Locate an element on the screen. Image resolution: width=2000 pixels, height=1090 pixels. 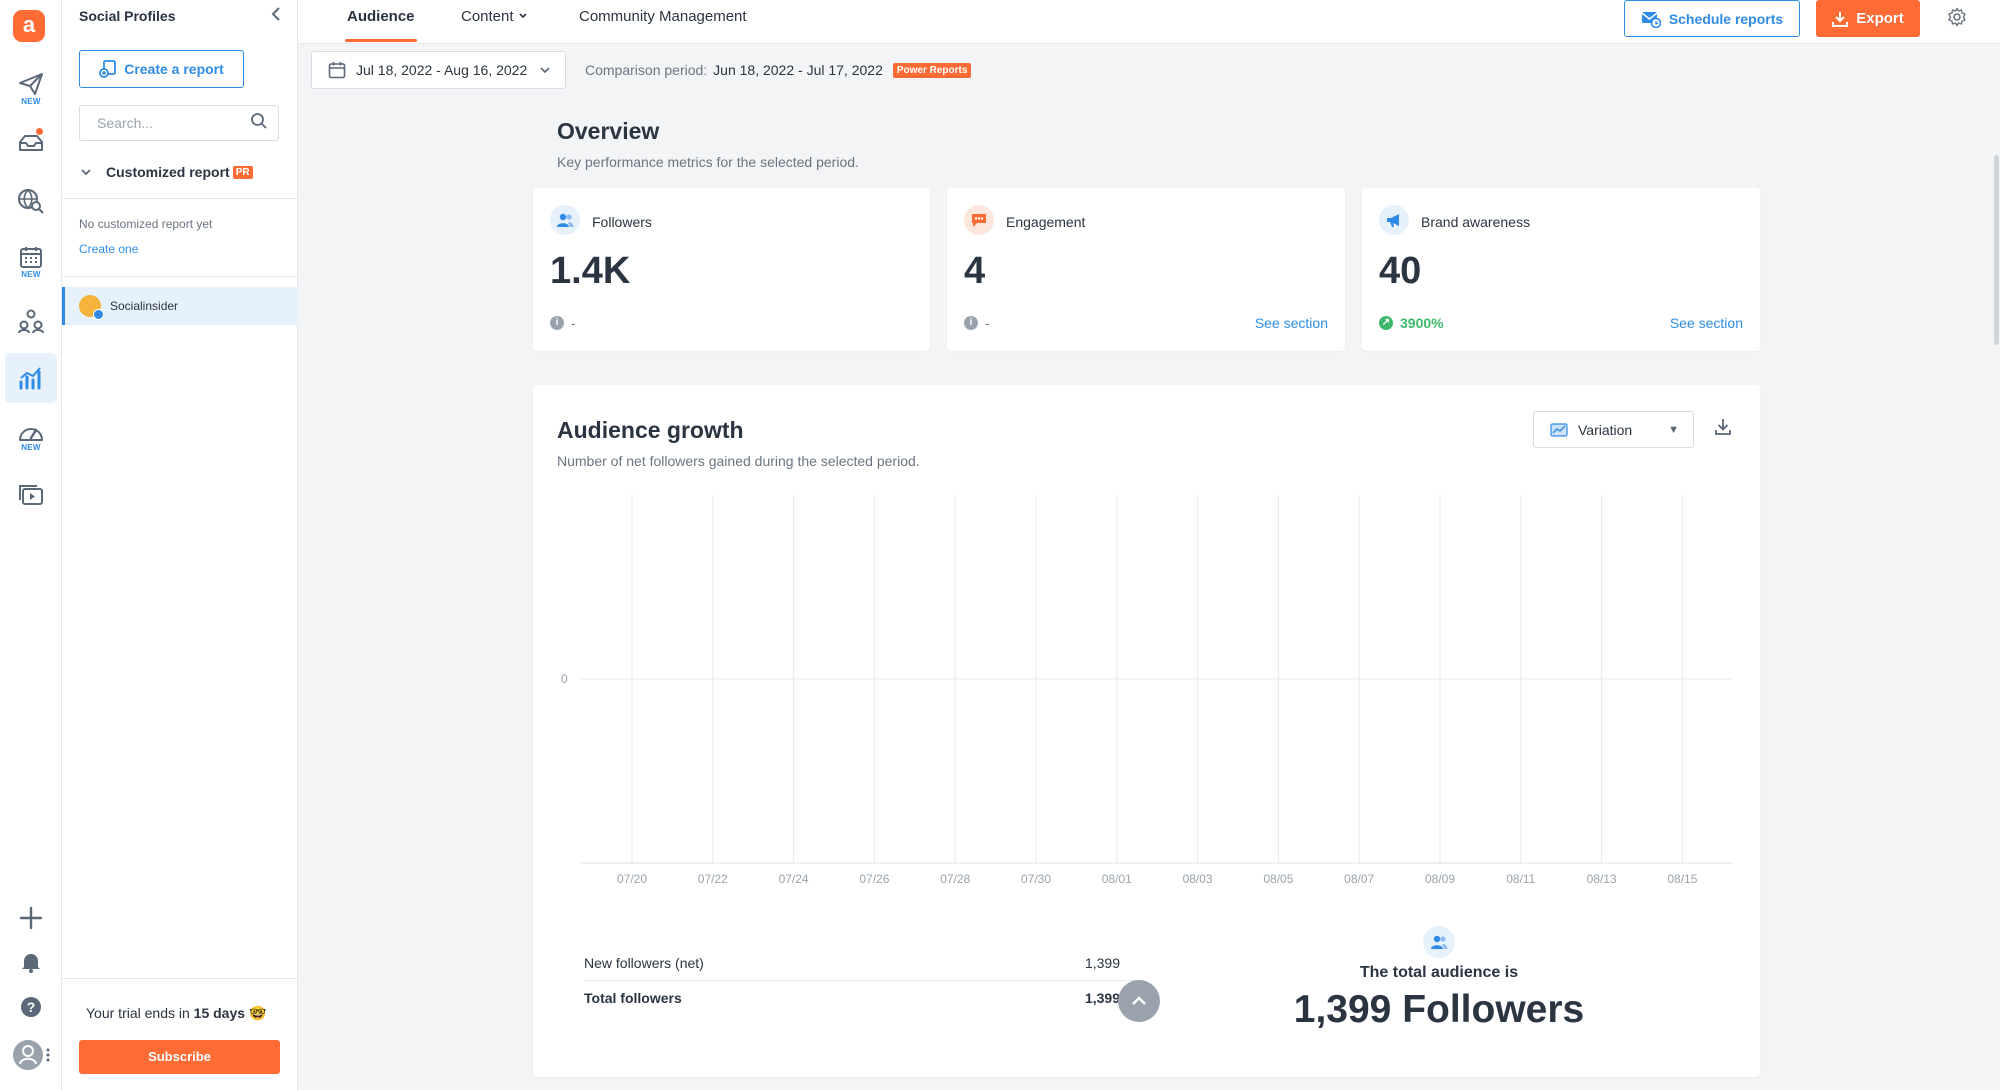
benchmarks-icon: NEW is located at coordinates (31, 437).